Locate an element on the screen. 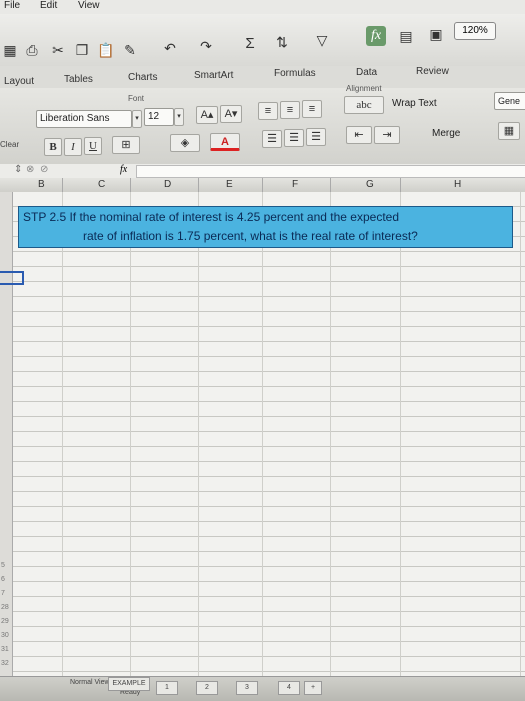 The image size is (525, 701). font-size-dropdown-icon: ▾ is located at coordinates (179, 117).